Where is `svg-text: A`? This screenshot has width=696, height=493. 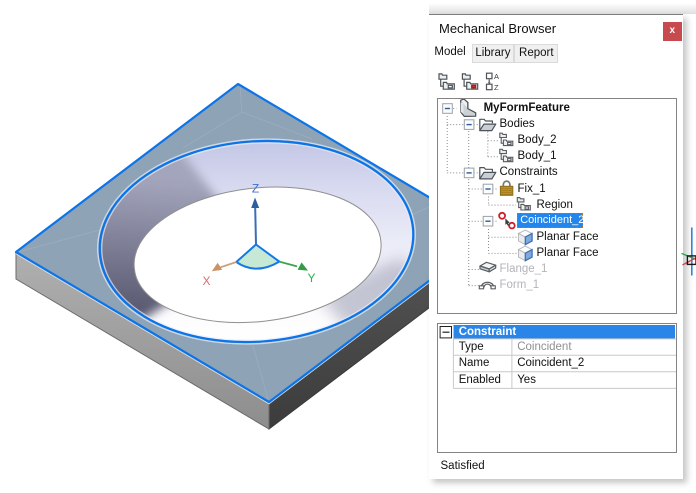 svg-text: A is located at coordinates (496, 76).